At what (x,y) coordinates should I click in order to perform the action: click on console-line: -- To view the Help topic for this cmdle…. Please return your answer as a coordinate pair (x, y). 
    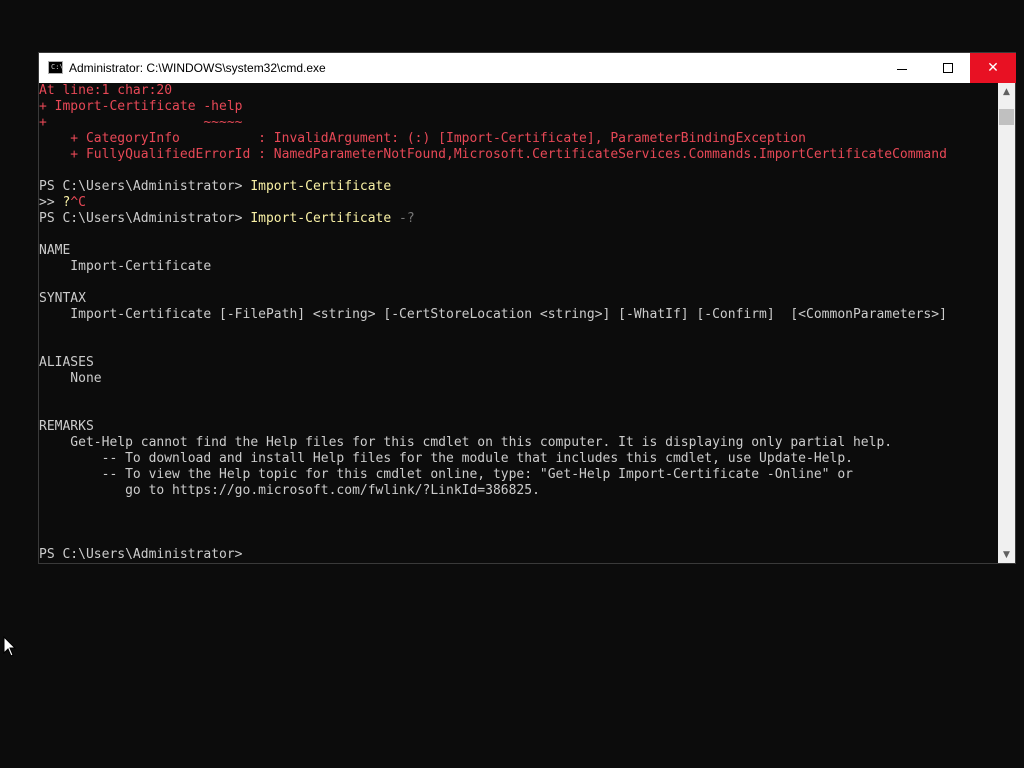
    Looking at the image, I should click on (446, 474).